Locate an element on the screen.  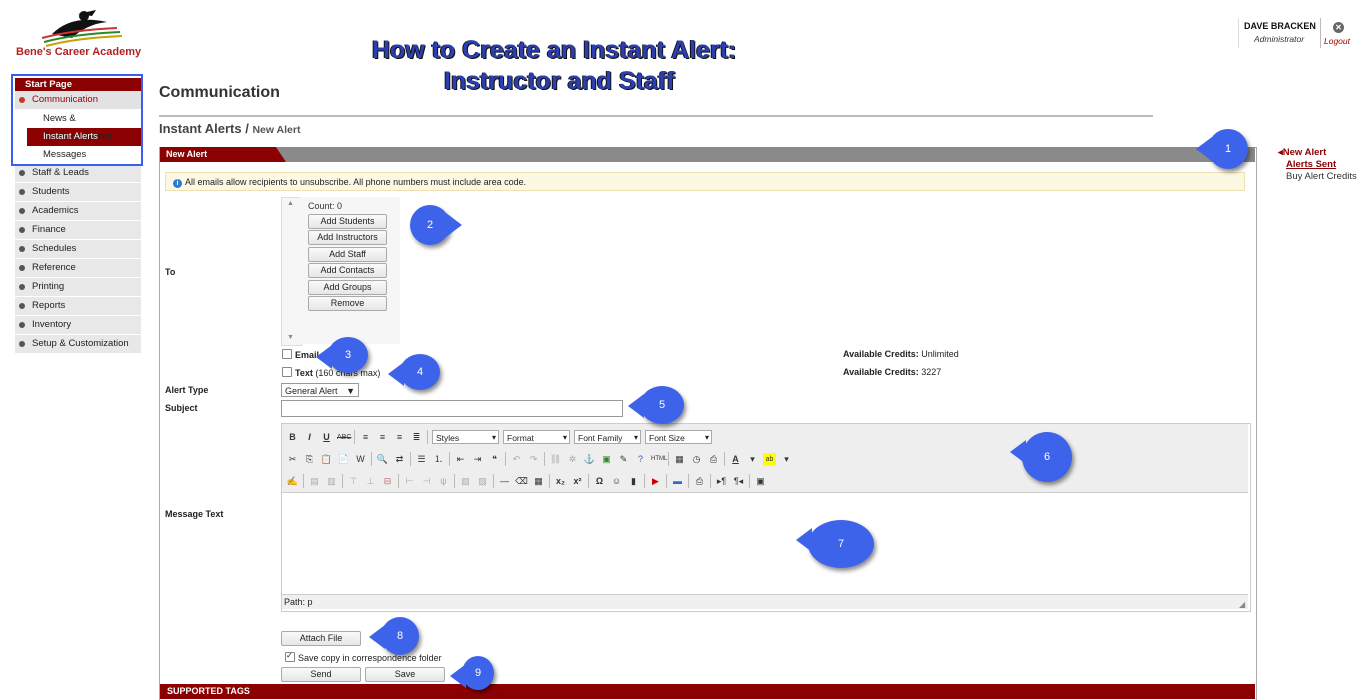
merge-cells-icon: ▨ is located at coordinates (482, 481).